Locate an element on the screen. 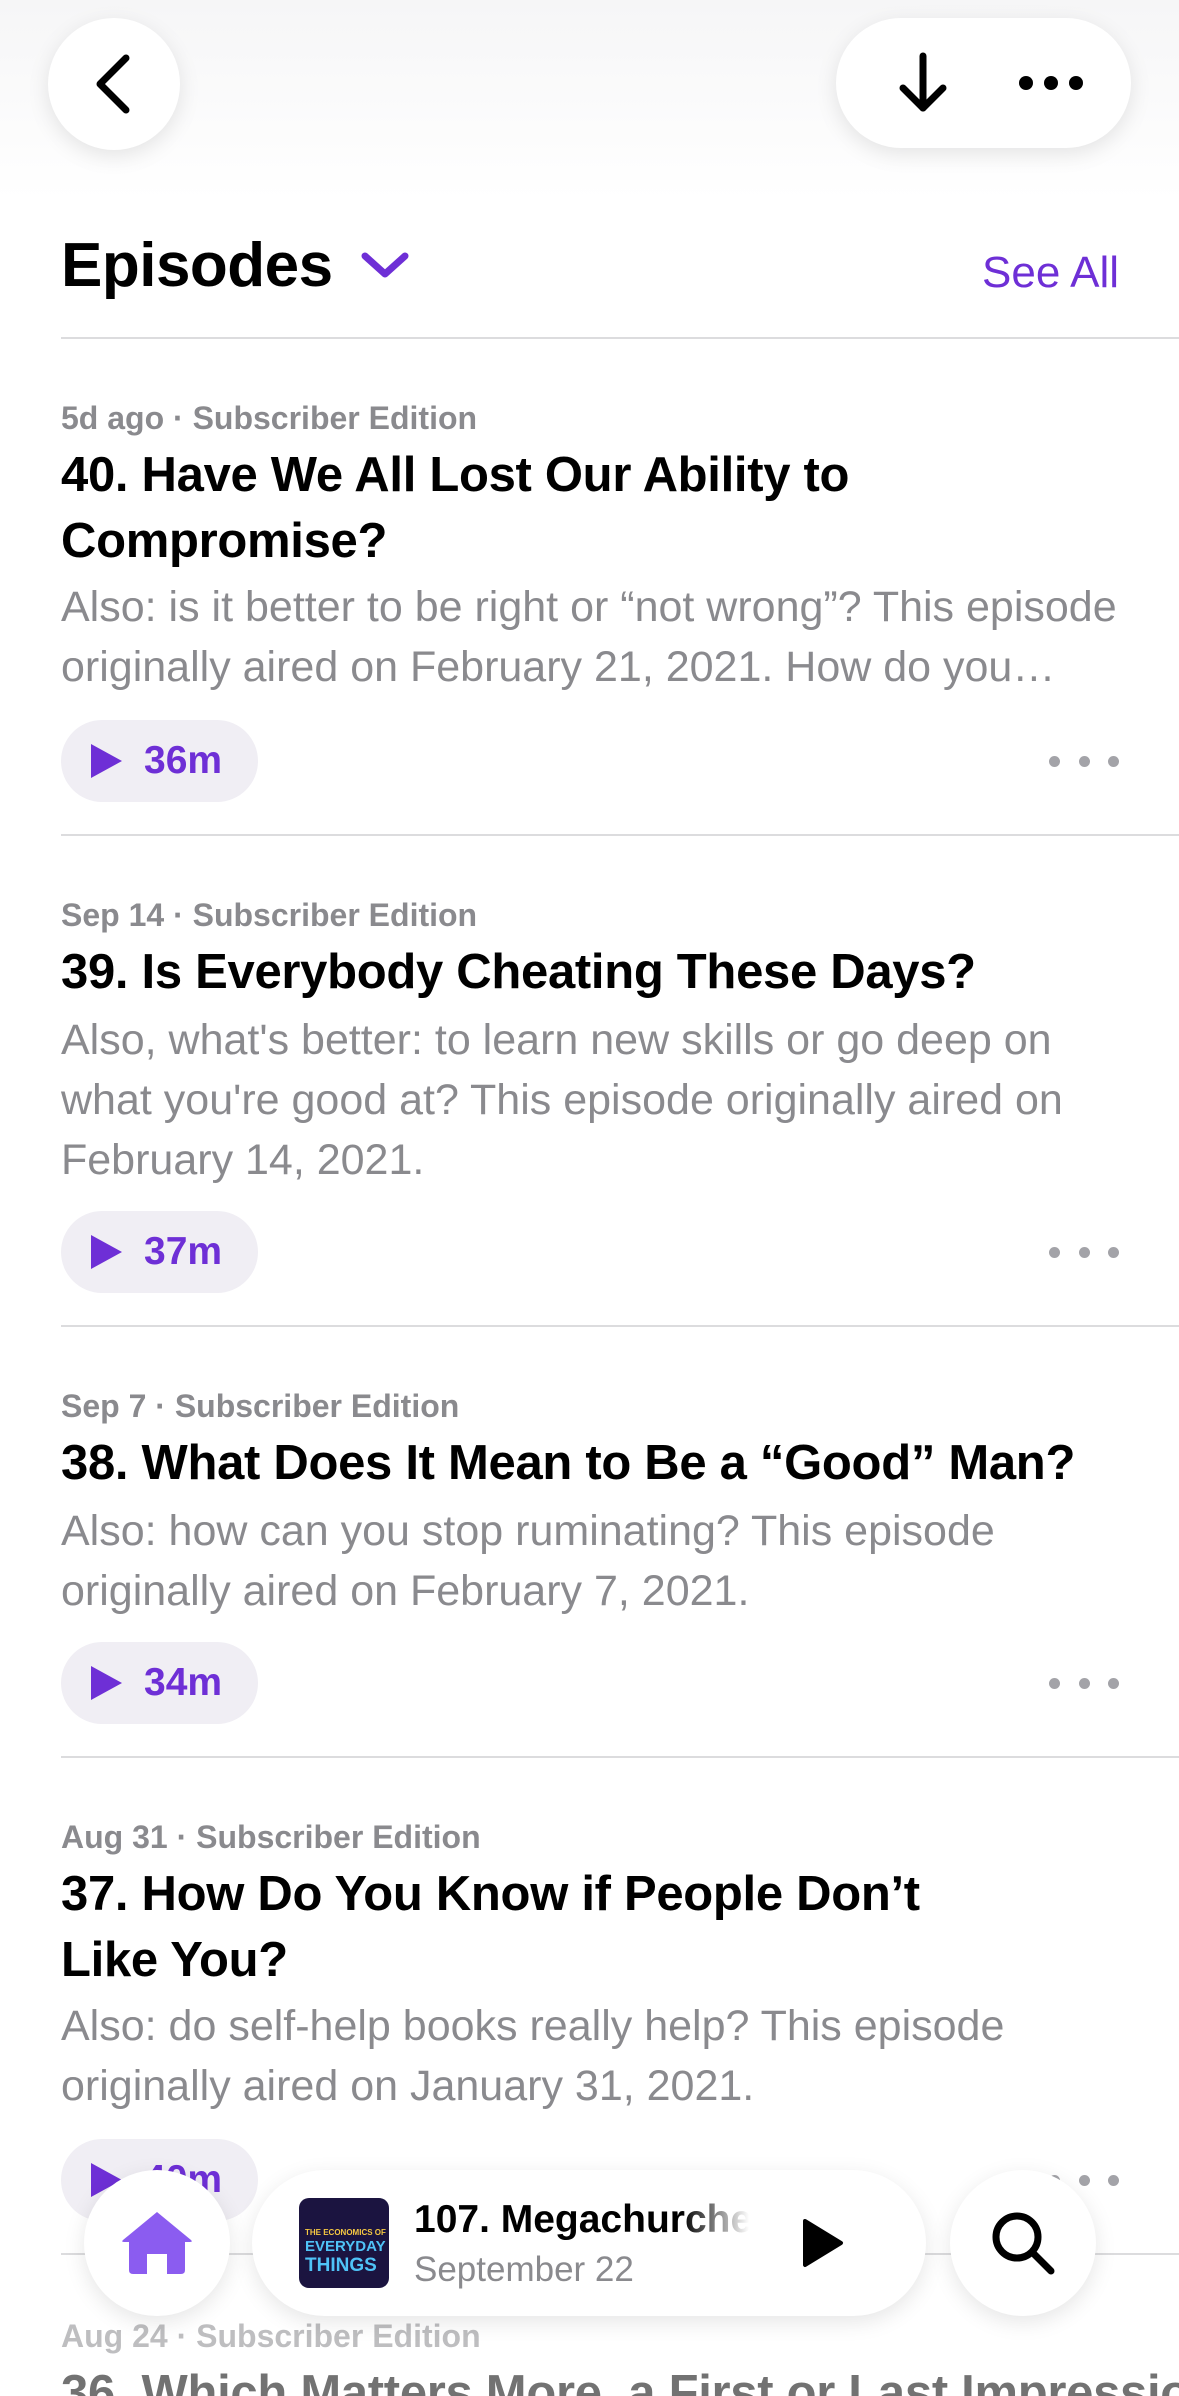 Image resolution: width=1179 pixels, height=2396 pixels. chevron-left-icon is located at coordinates (113, 84).